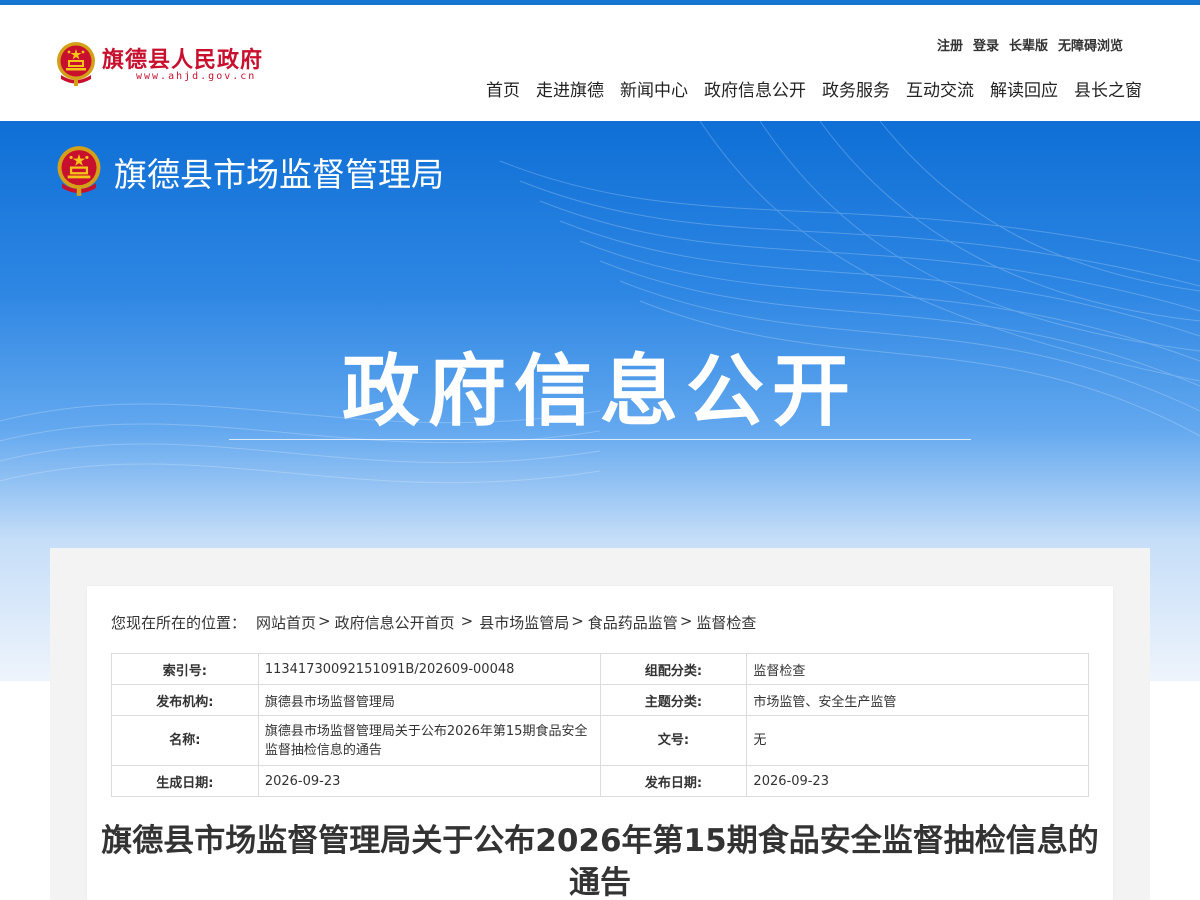  Describe the element at coordinates (524, 622) in the screenshot. I see `breadcrumb-item-bureau: 县市场监管局` at that location.